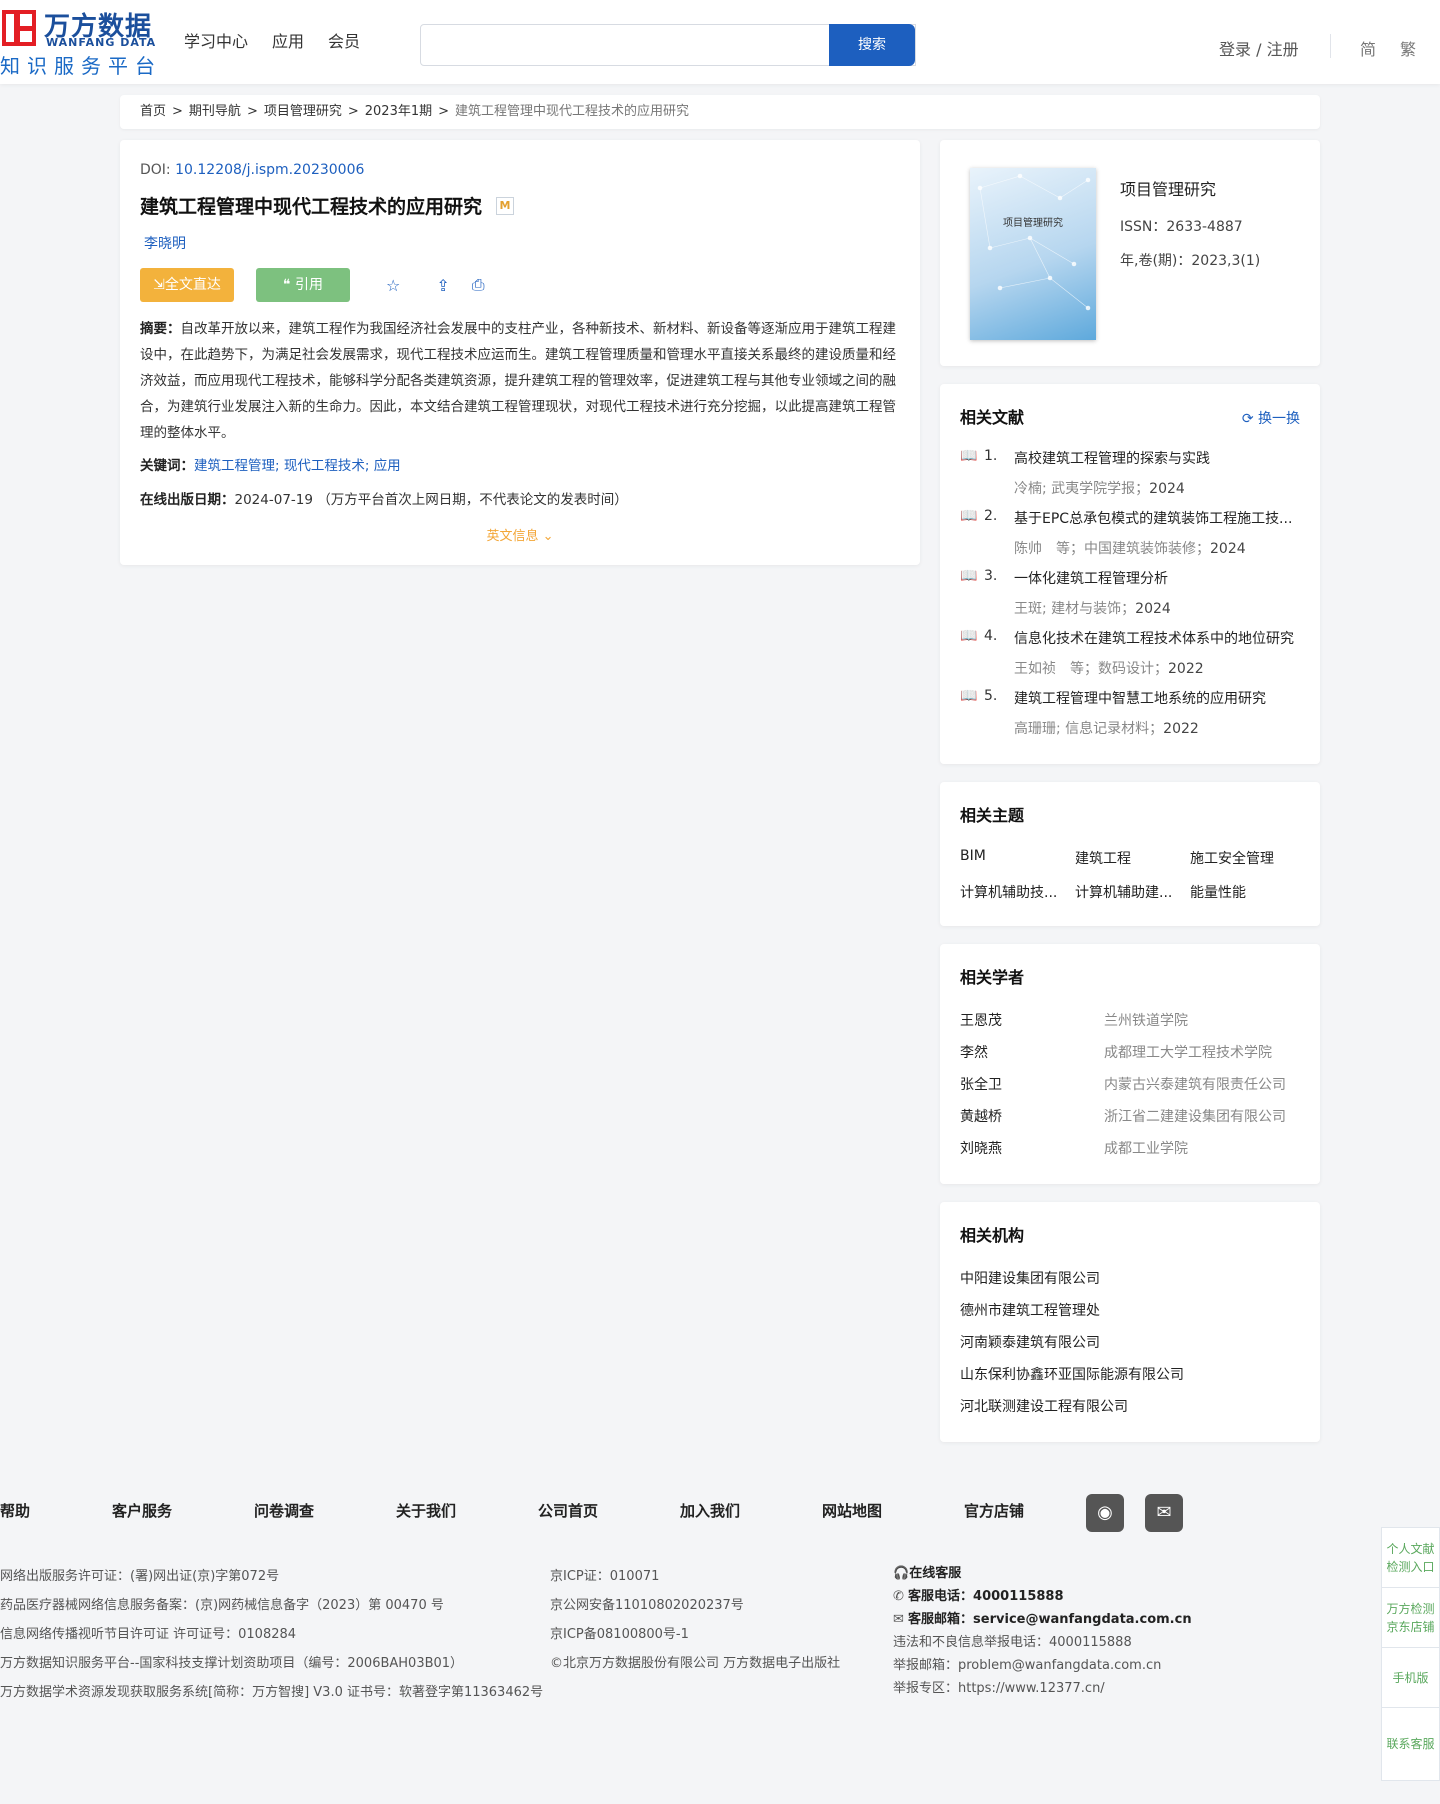 This screenshot has width=1440, height=1804. What do you see at coordinates (935, 1573) in the screenshot?
I see `online-service-label: 在线客服` at bounding box center [935, 1573].